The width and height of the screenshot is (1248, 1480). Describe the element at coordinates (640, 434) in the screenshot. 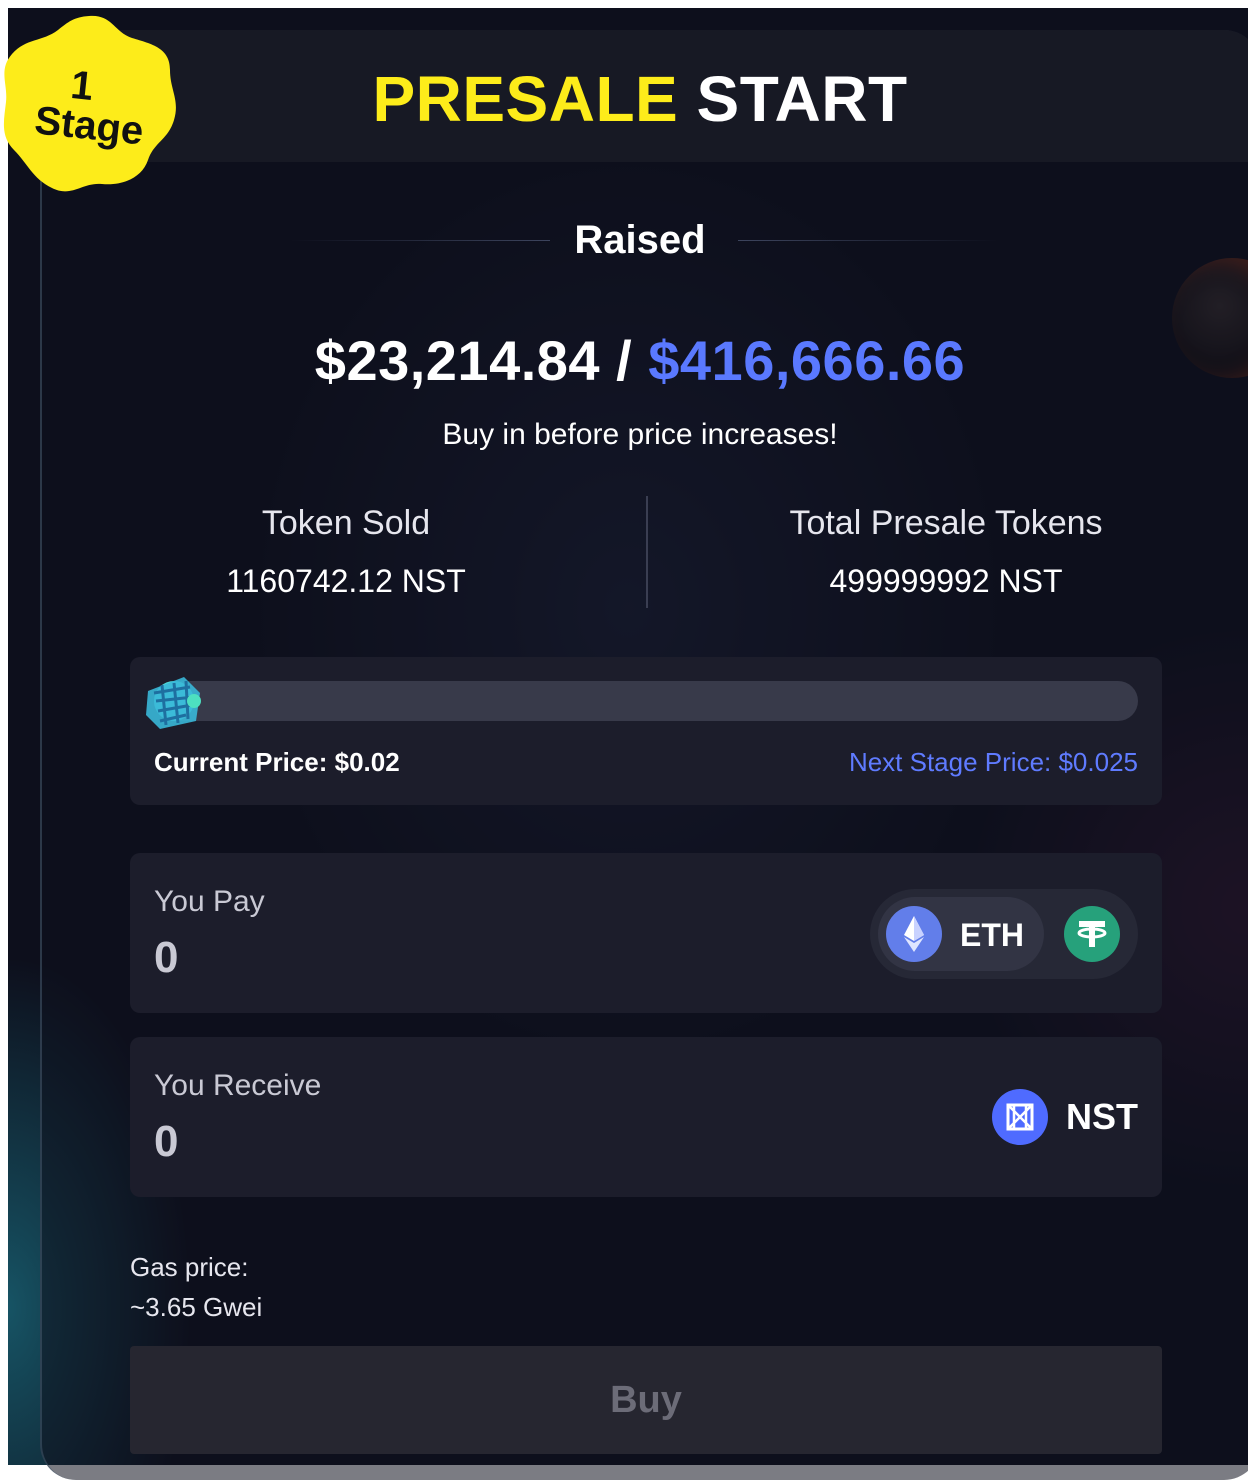

I see `tagline: Buy in before price increases!` at that location.